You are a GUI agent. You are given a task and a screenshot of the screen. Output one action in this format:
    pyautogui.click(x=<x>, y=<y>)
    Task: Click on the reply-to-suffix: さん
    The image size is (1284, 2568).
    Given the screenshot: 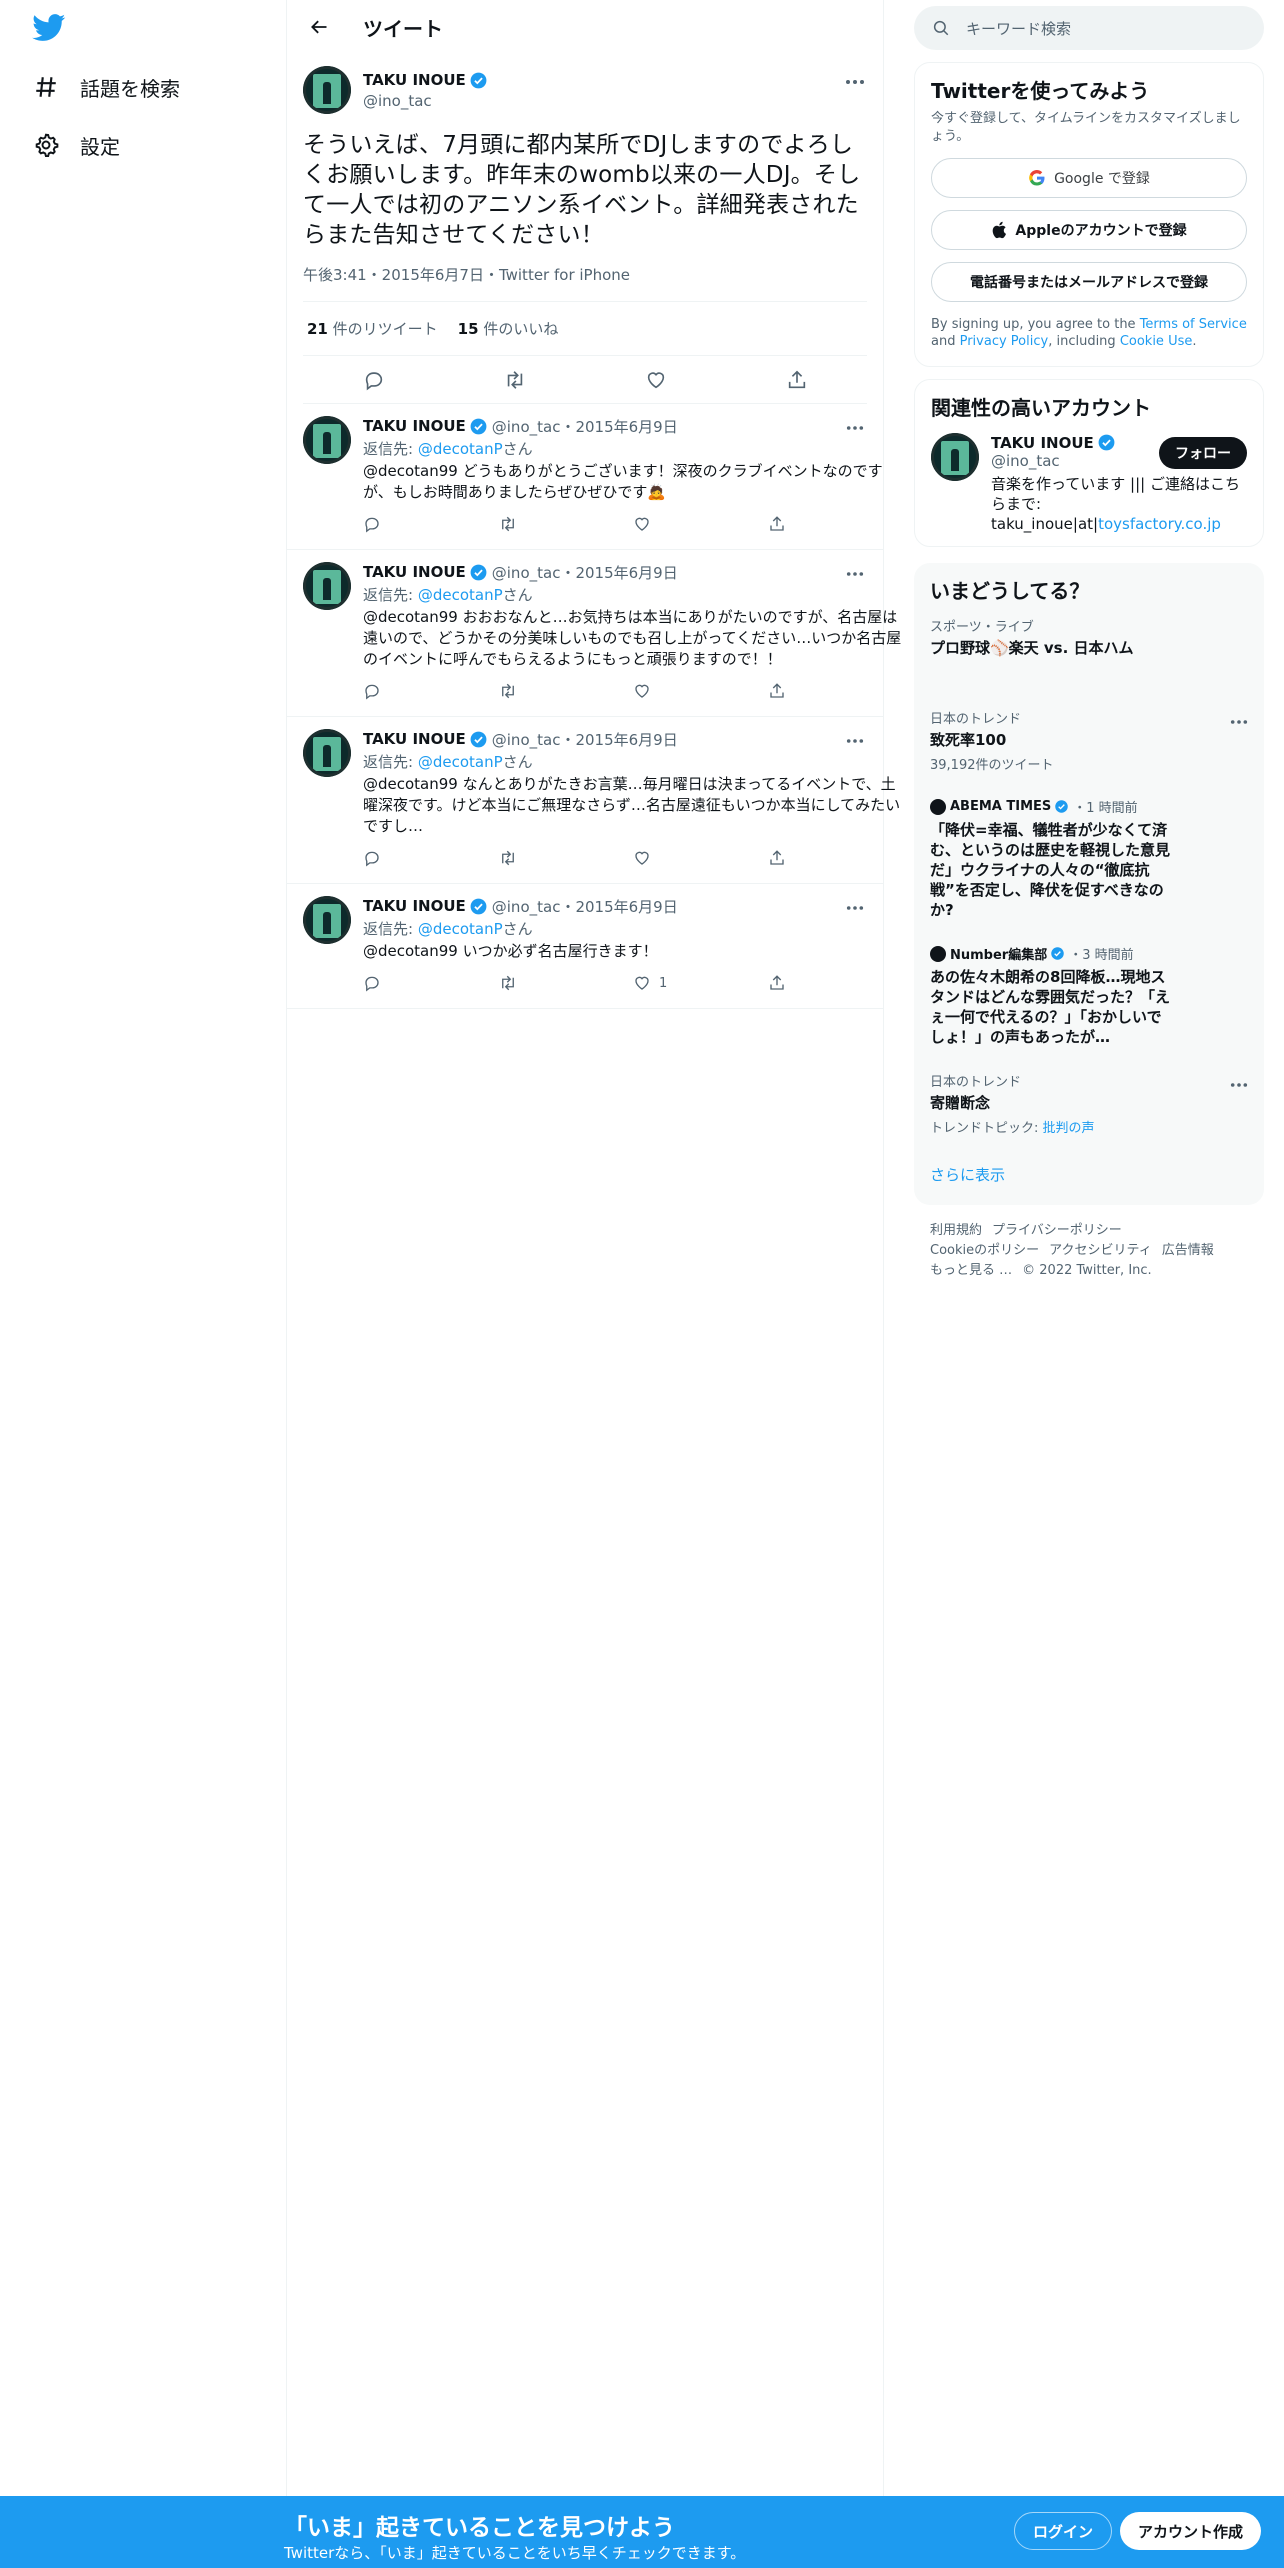 What is the action you would take?
    pyautogui.click(x=517, y=595)
    